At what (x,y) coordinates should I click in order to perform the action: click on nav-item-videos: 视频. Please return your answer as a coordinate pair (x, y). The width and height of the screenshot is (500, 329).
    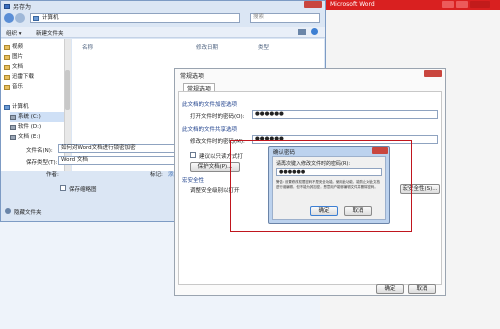
    Looking at the image, I should click on (13, 47).